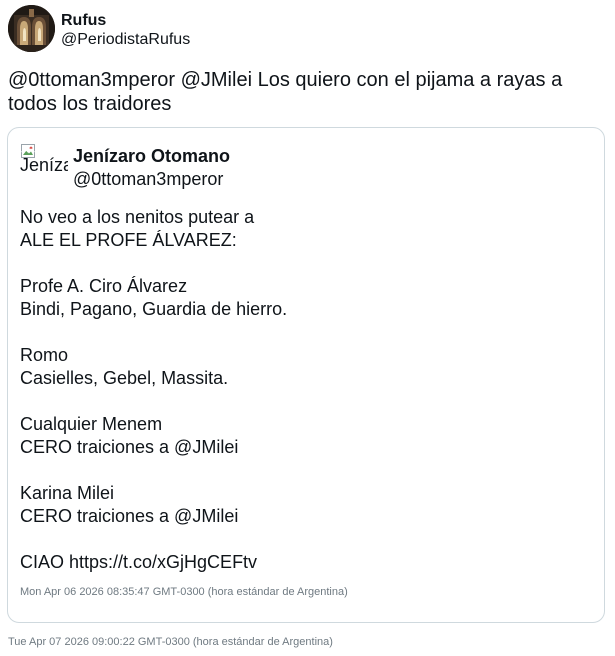 The width and height of the screenshot is (615, 656). Describe the element at coordinates (154, 309) in the screenshot. I see `quoted-tweet-line: Bindi, Pagano, Guardia de hierro.` at that location.